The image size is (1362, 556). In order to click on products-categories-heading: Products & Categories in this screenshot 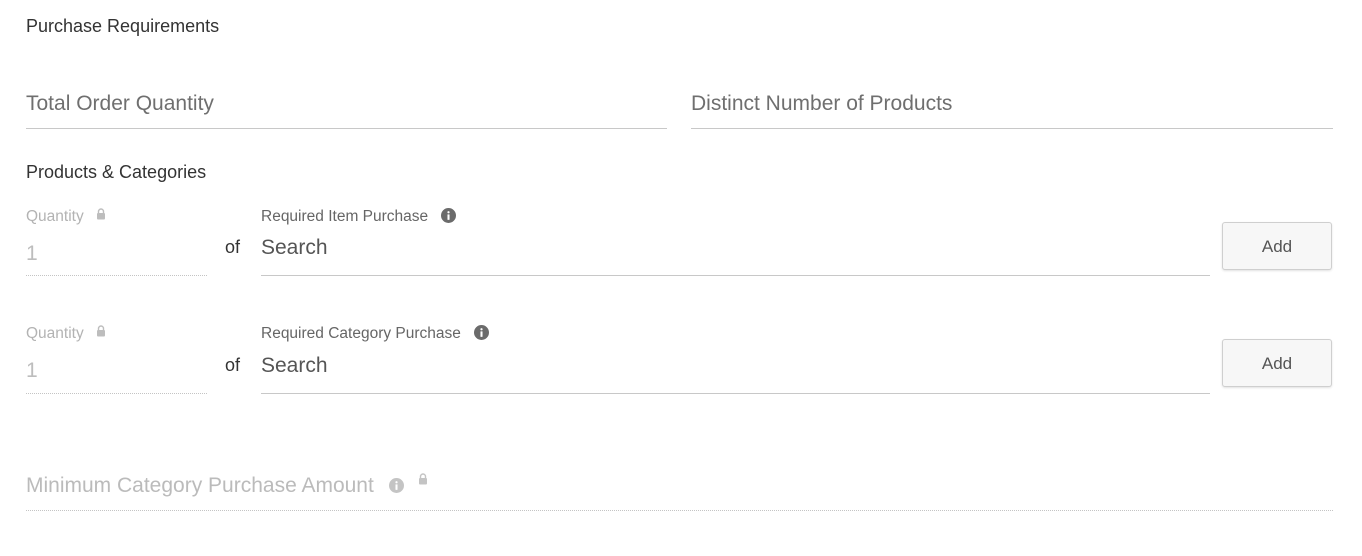, I will do `click(116, 172)`.